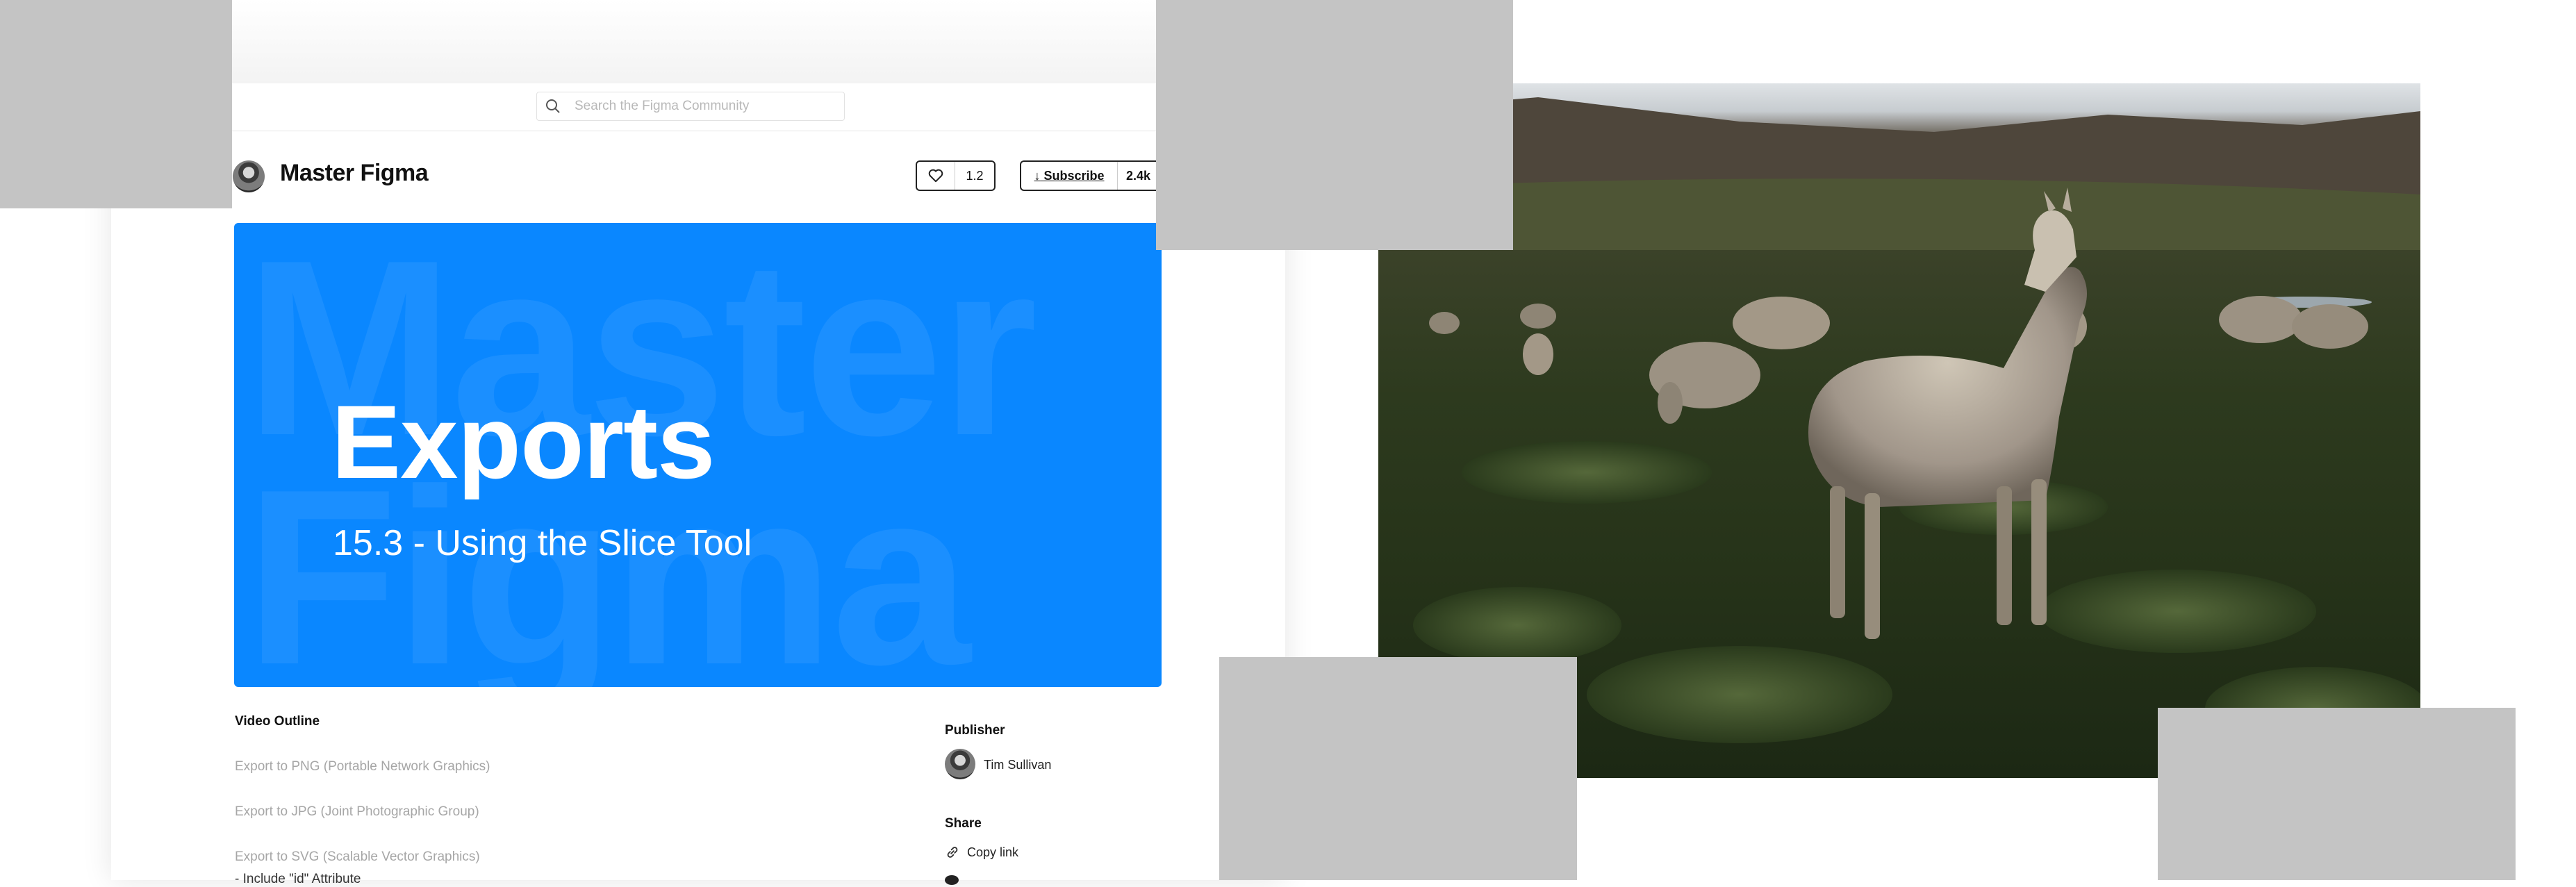  Describe the element at coordinates (975, 176) in the screenshot. I see `like-count: 1.2` at that location.